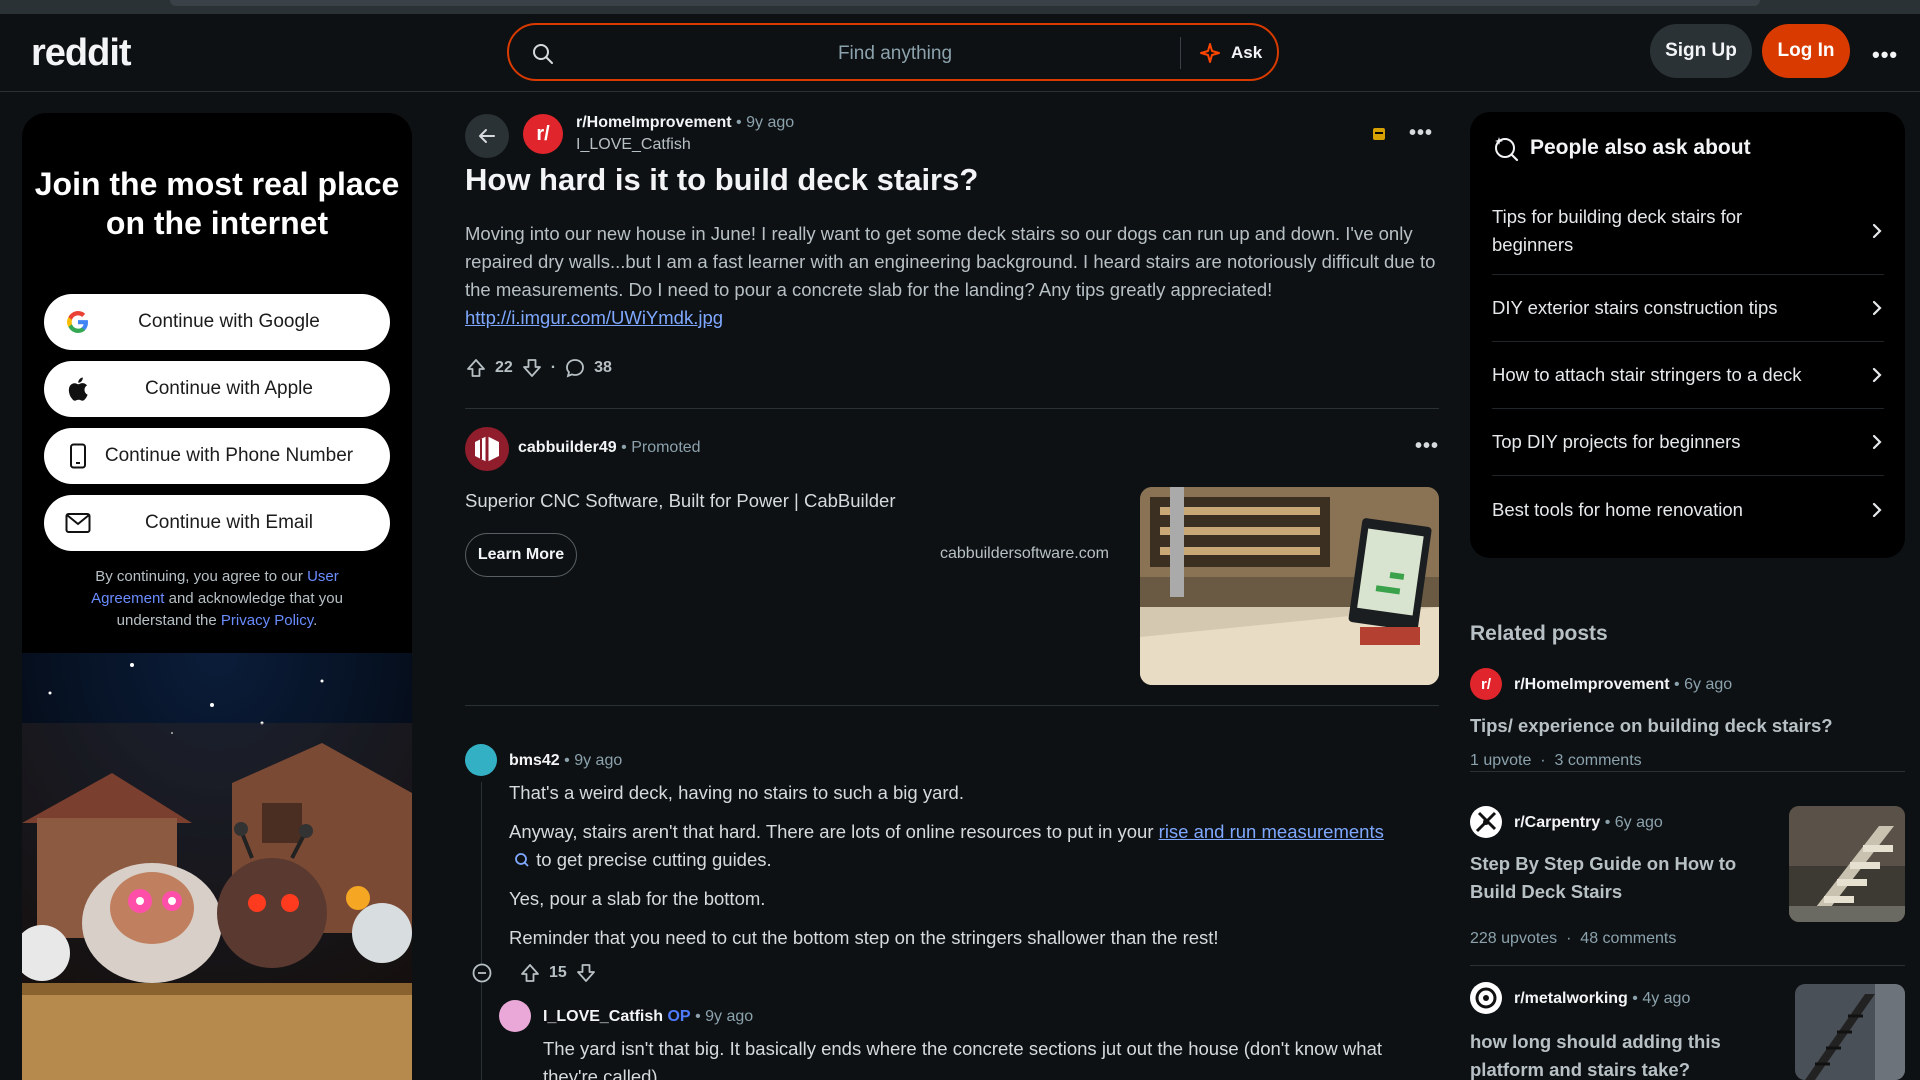 This screenshot has height=1080, width=1920. Describe the element at coordinates (1427, 446) in the screenshot. I see `promo-more-icon: •••` at that location.